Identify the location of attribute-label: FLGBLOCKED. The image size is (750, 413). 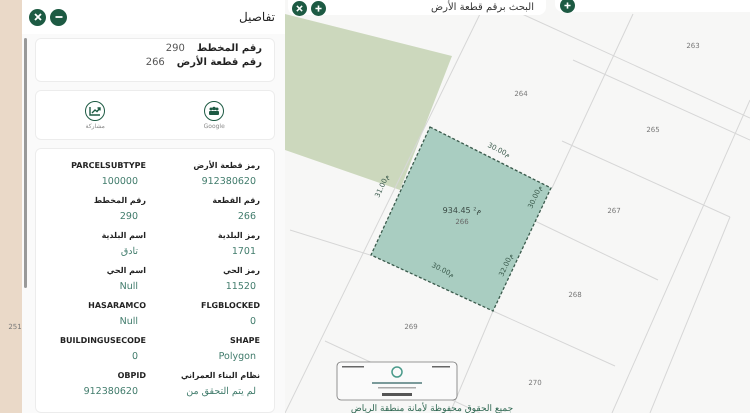
(230, 306).